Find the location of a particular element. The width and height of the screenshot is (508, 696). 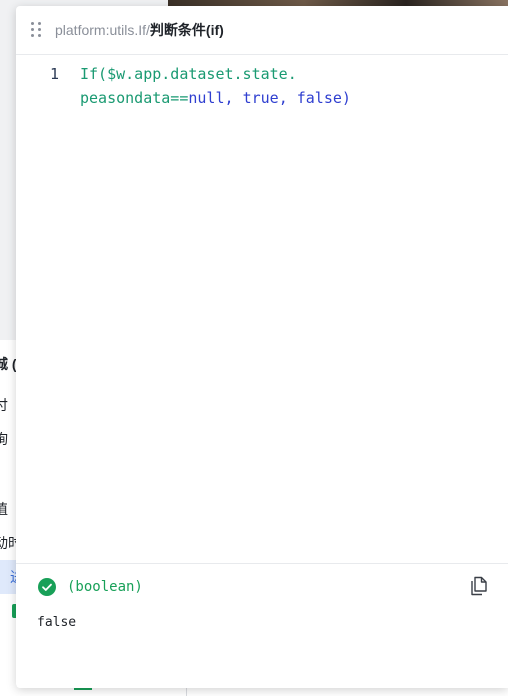

background-row-selected: 进 is located at coordinates (8, 577).